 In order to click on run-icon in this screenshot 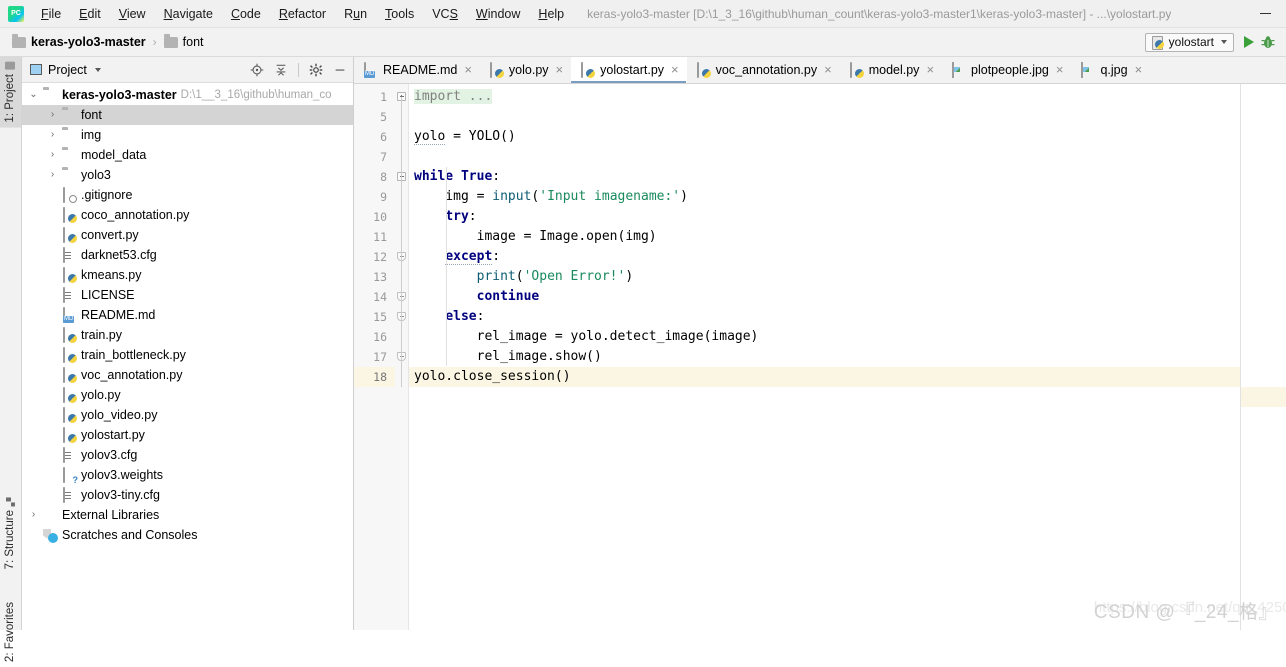, I will do `click(1249, 42)`.